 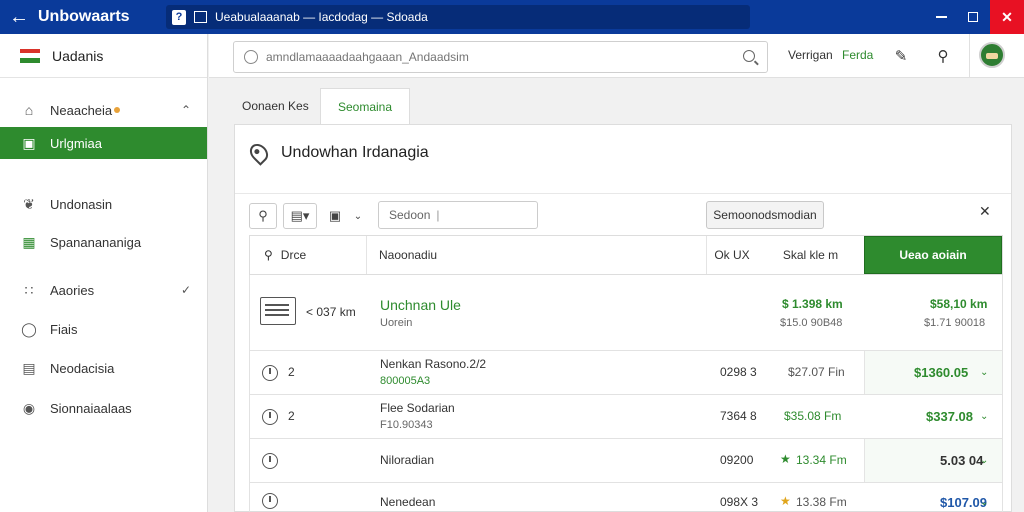 I want to click on sidebar-item-4: ▦ Spananananiga, so click(x=103, y=242).